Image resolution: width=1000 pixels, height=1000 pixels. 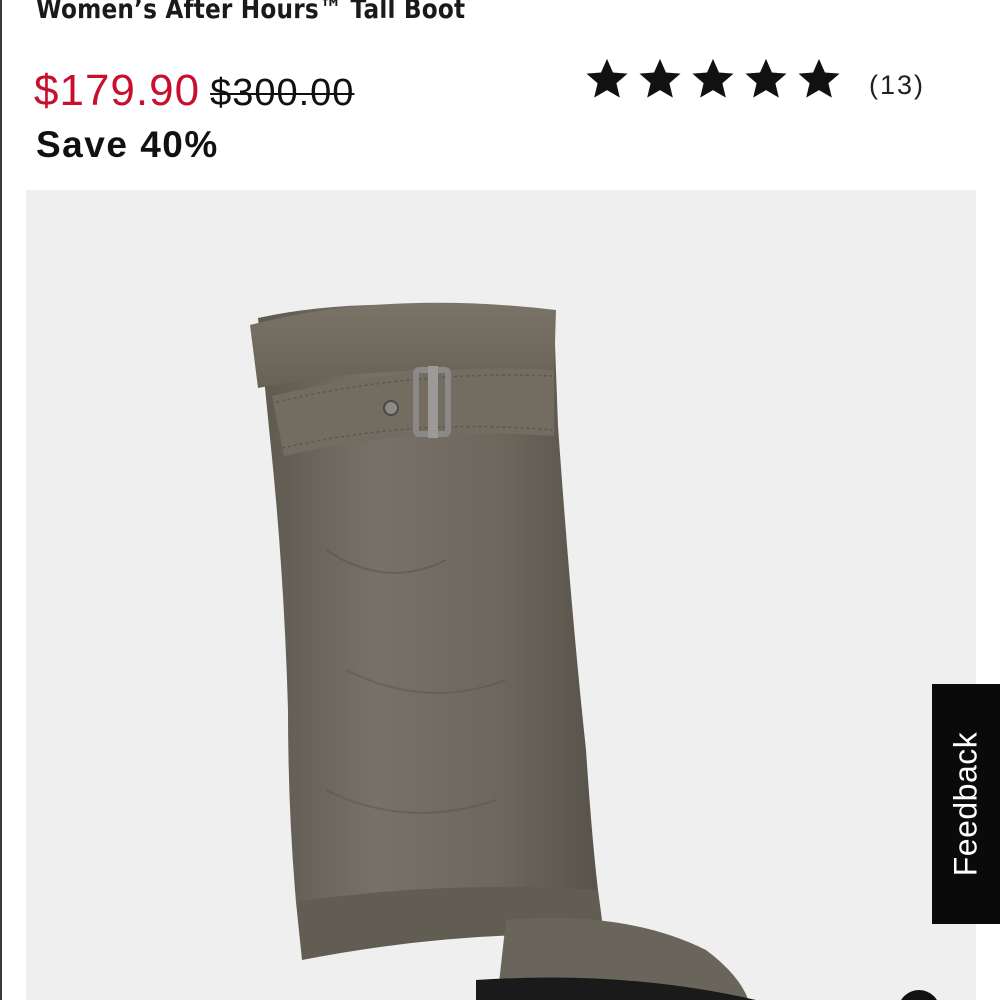 I want to click on rating-summary: (13), so click(x=754, y=79).